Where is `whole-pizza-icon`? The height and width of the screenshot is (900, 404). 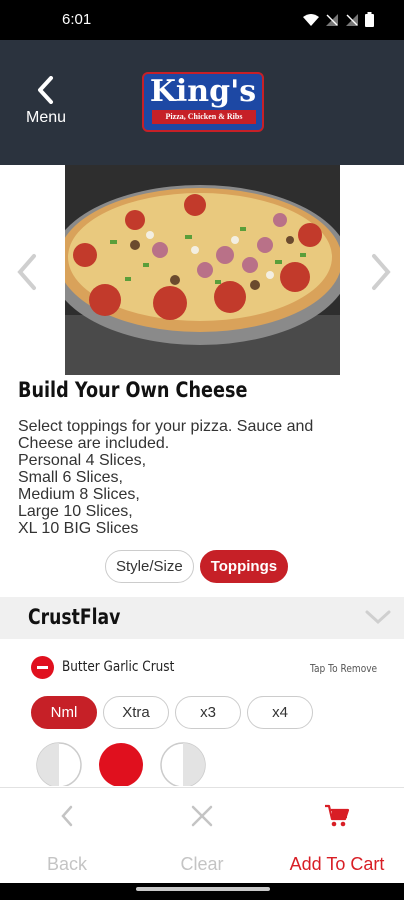 whole-pizza-icon is located at coordinates (121, 764).